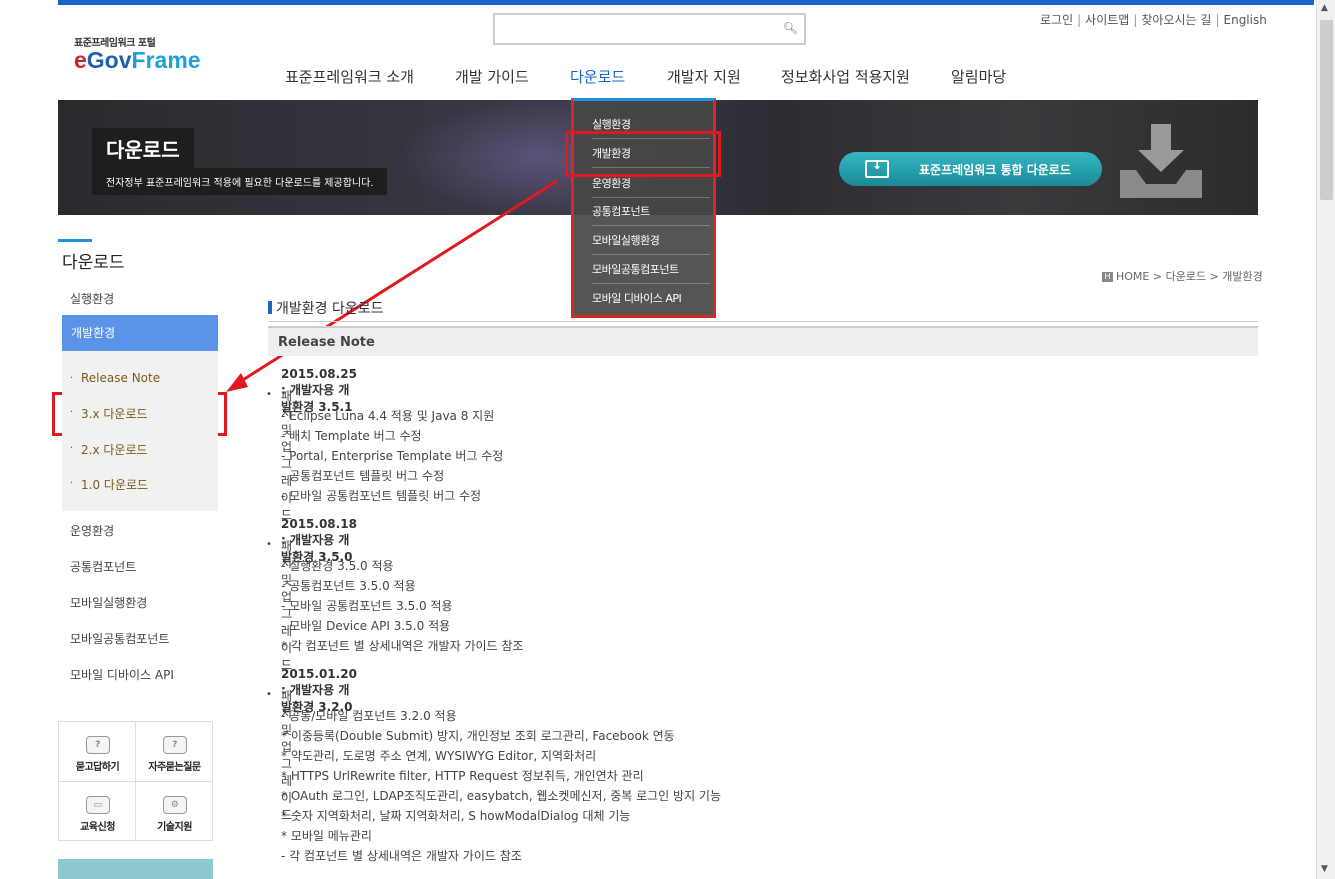 The width and height of the screenshot is (1335, 879). What do you see at coordinates (401, 856) in the screenshot?
I see `release-line: - 각 컴포넌트 별 상세내역은 개발자 가이드 참조` at bounding box center [401, 856].